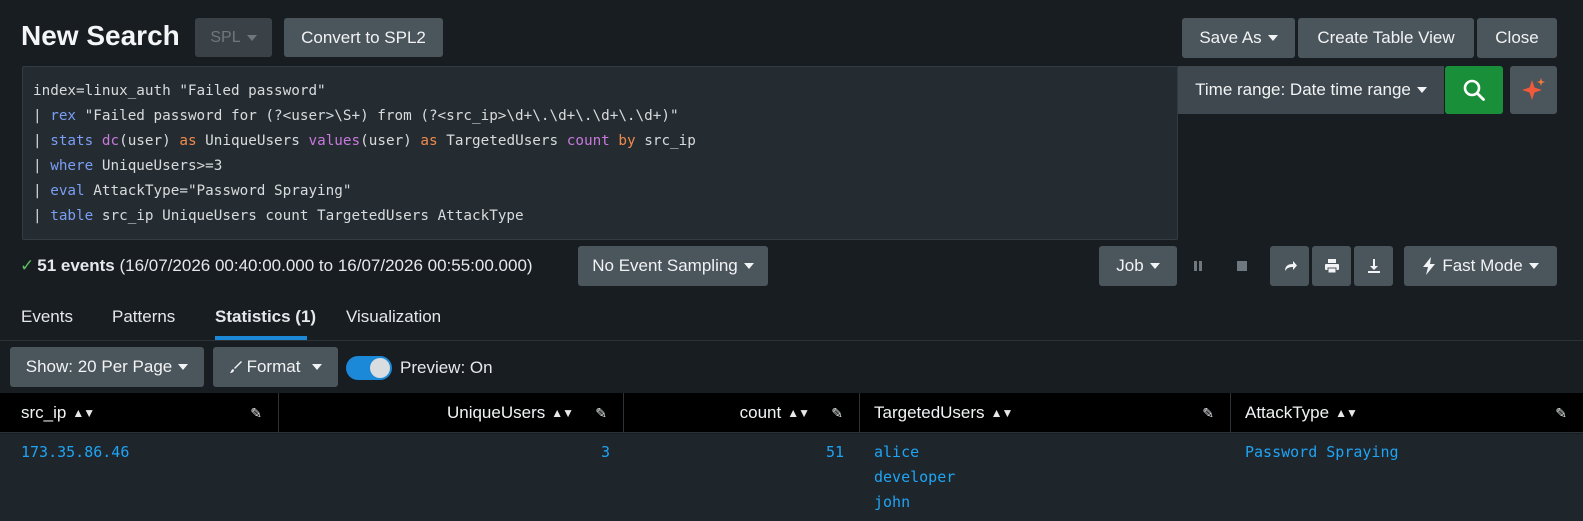 The width and height of the screenshot is (1583, 521). I want to click on cell-count: 51, so click(792, 452).